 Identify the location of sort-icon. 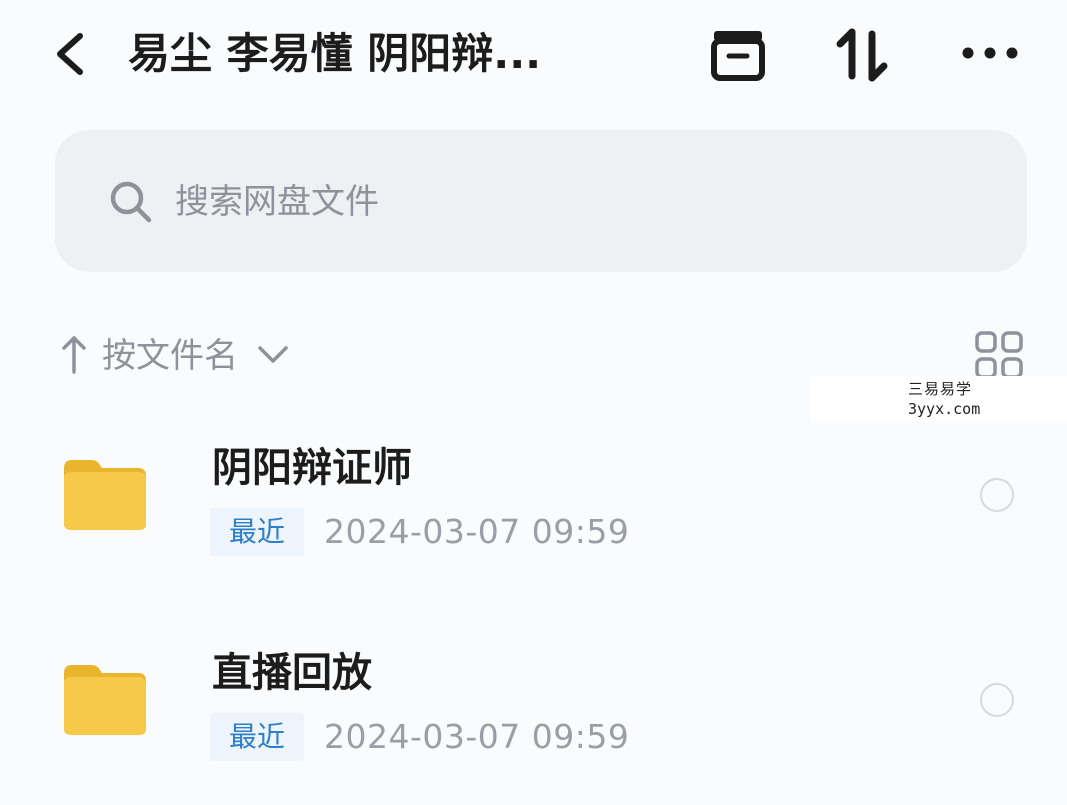
(864, 55).